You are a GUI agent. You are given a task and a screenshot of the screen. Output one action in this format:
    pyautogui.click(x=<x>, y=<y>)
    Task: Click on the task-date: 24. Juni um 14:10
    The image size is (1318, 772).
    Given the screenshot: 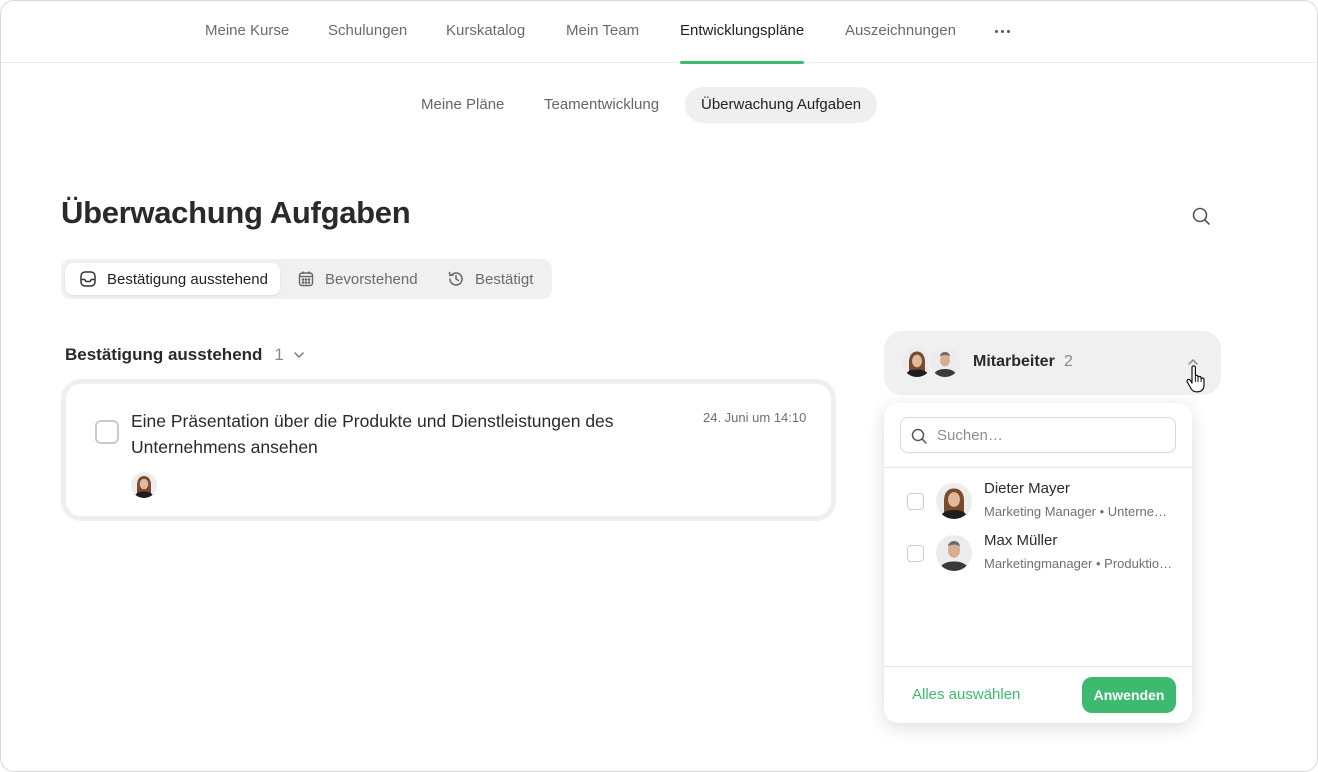 What is the action you would take?
    pyautogui.click(x=755, y=417)
    